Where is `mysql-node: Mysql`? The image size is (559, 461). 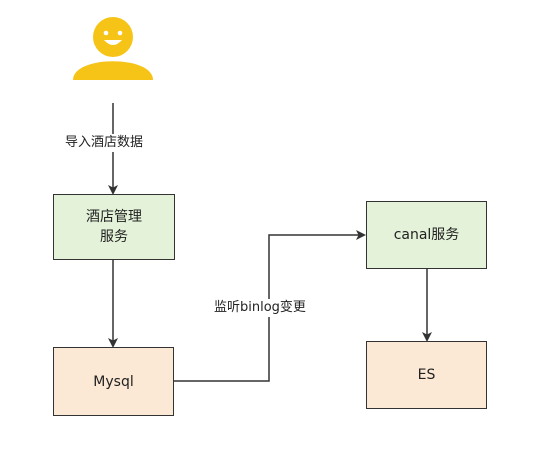 mysql-node: Mysql is located at coordinates (113, 381).